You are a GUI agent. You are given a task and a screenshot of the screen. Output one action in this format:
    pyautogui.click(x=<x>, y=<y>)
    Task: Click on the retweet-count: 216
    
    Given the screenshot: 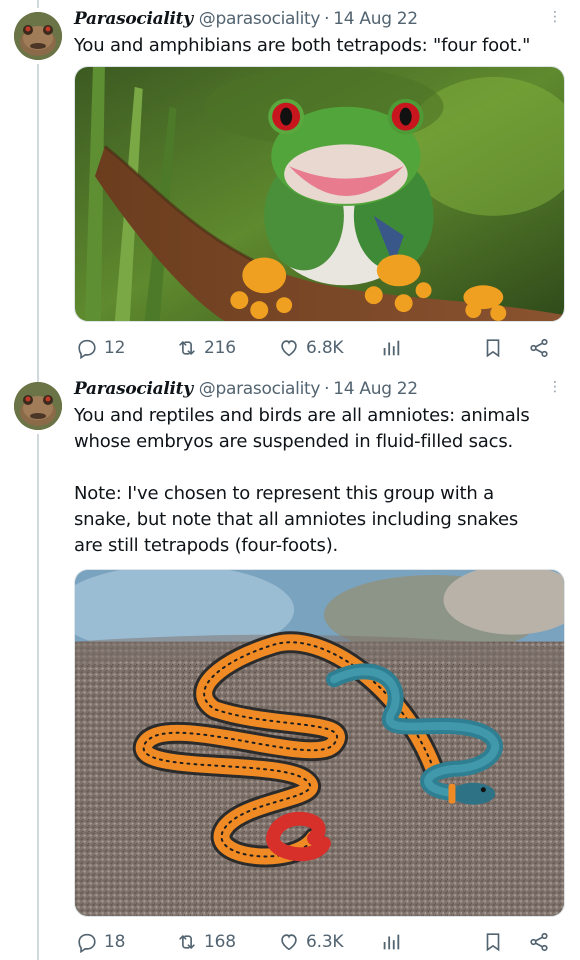 What is the action you would take?
    pyautogui.click(x=220, y=348)
    